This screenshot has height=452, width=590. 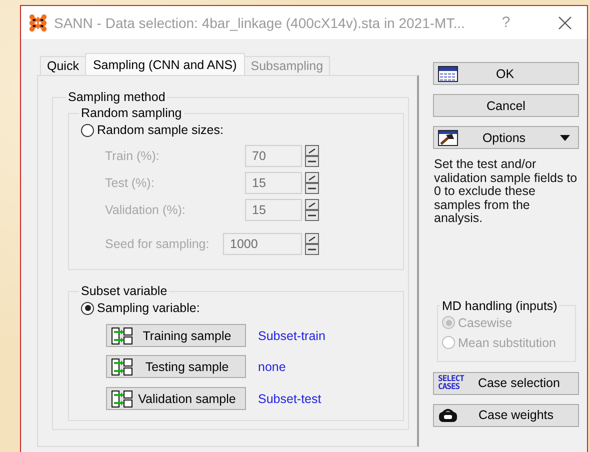 I want to click on tab: Sampling (CNN and ANS), so click(x=164, y=64).